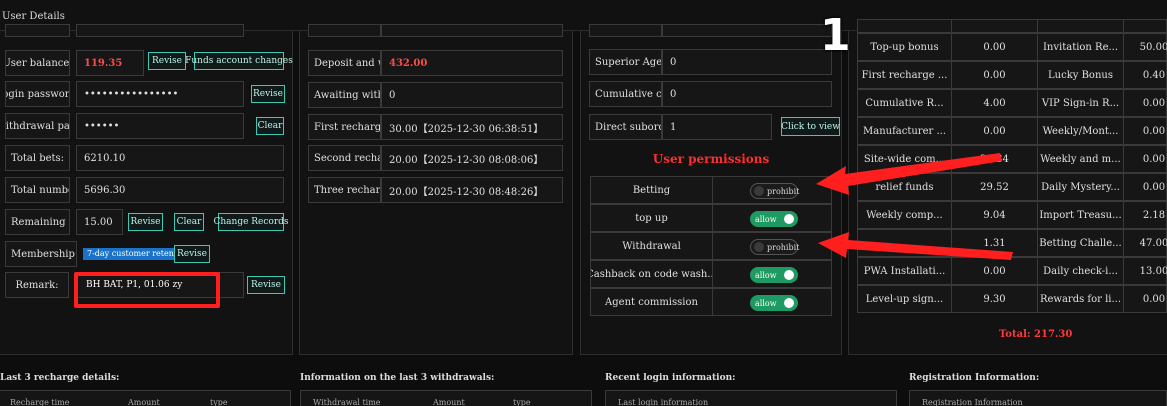 This screenshot has height=406, width=1167. What do you see at coordinates (915, 246) in the screenshot?
I see `annotation-arrow-withdrawal` at bounding box center [915, 246].